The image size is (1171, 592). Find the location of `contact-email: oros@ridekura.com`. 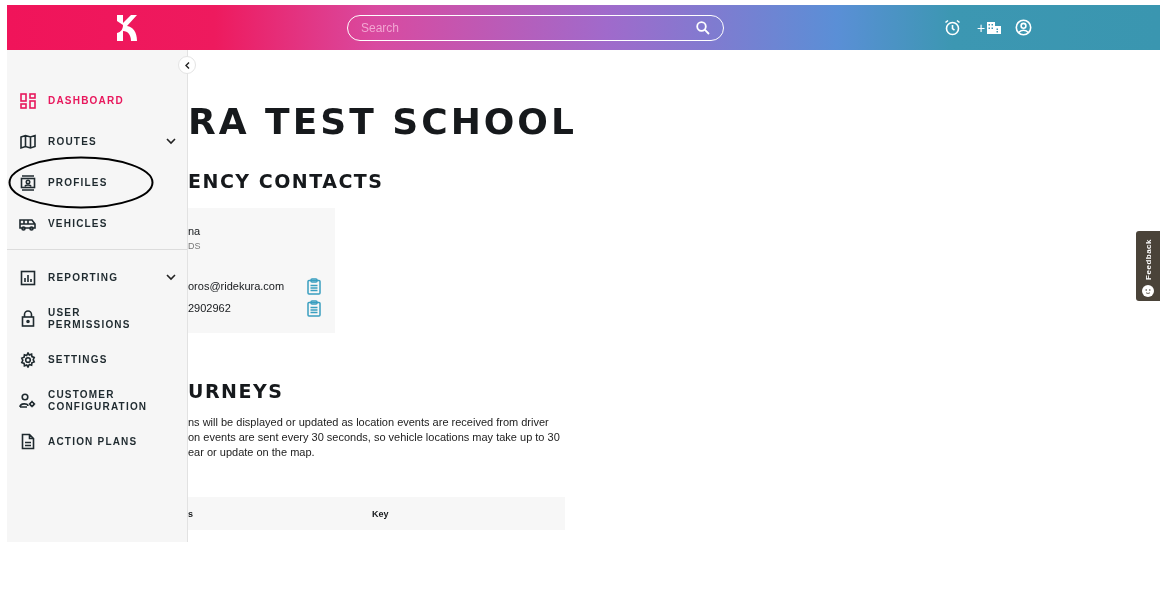

contact-email: oros@ridekura.com is located at coordinates (236, 286).